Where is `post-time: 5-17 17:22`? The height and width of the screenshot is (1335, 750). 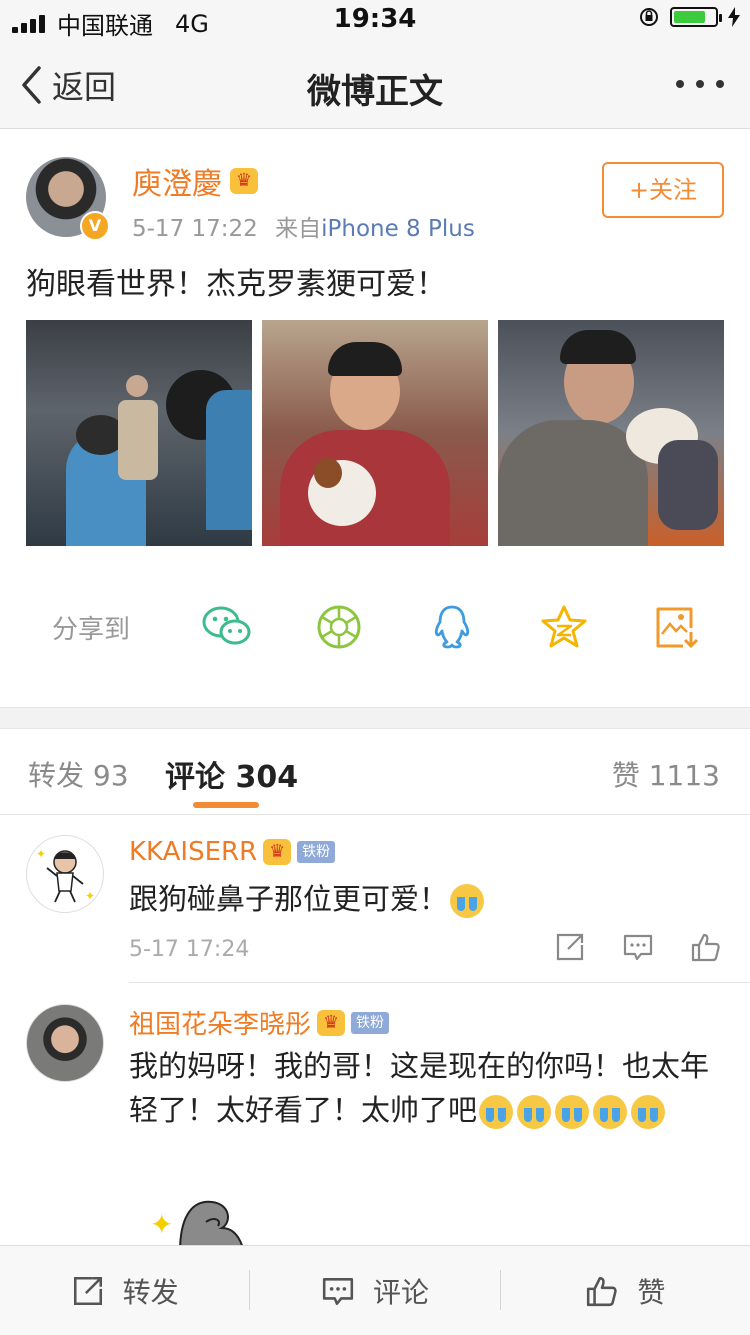
post-time: 5-17 17:22 is located at coordinates (195, 229).